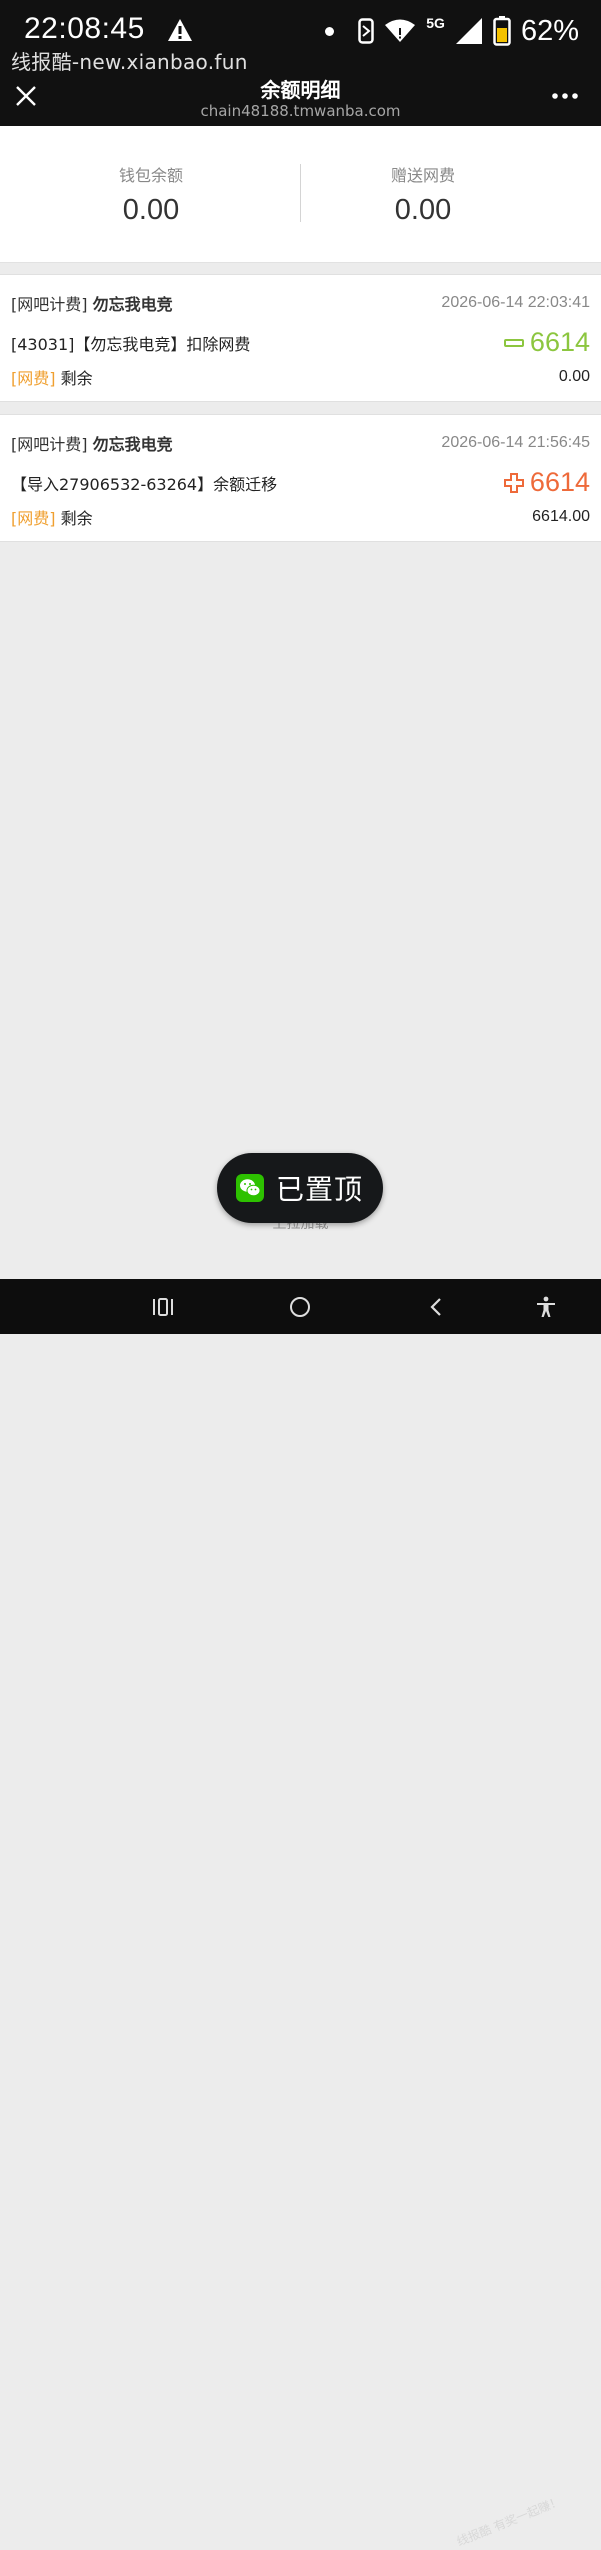  I want to click on gift-fee: 赠送网费 0.00, so click(423, 194).